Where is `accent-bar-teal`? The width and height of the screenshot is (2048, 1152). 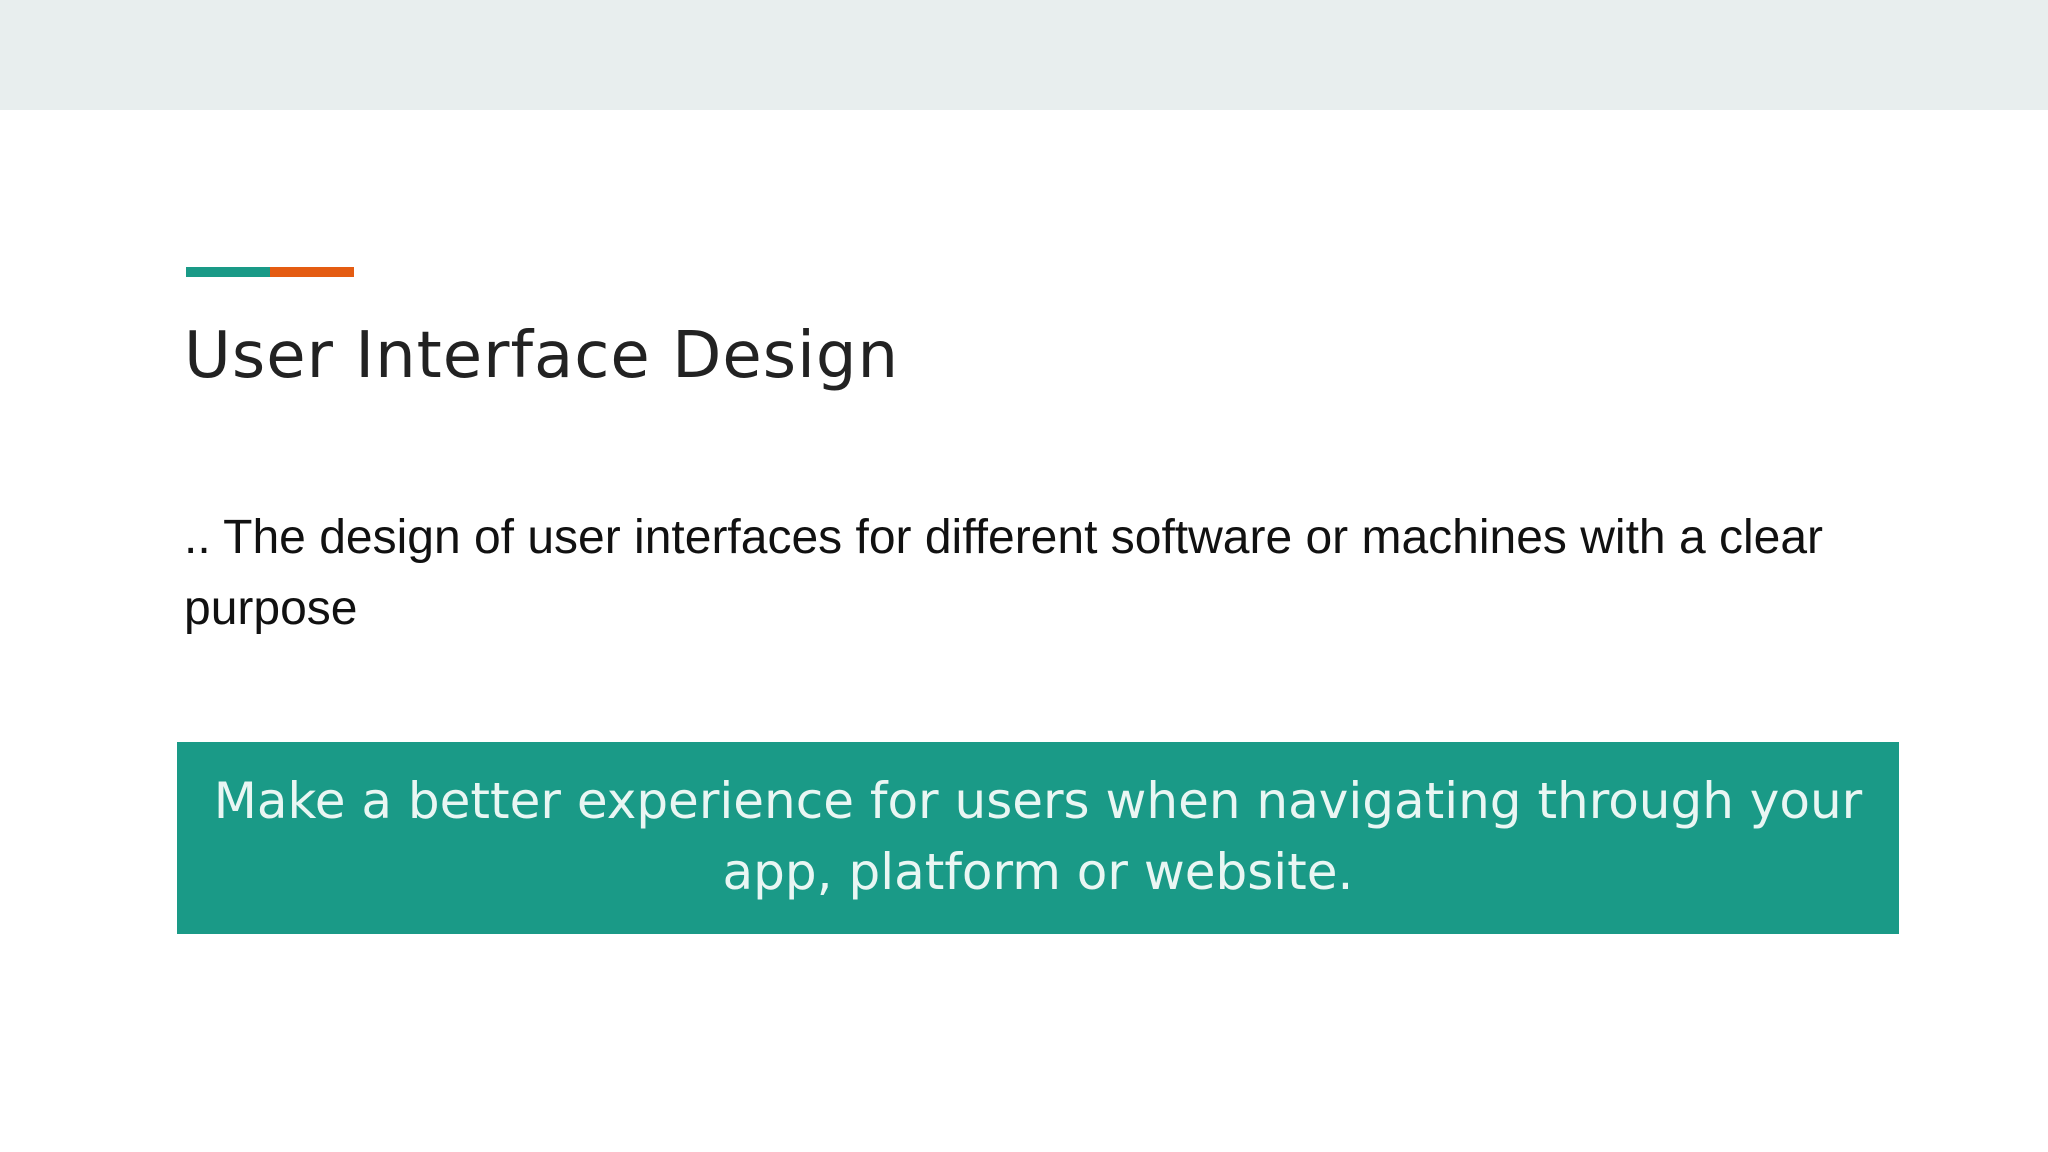 accent-bar-teal is located at coordinates (228, 272).